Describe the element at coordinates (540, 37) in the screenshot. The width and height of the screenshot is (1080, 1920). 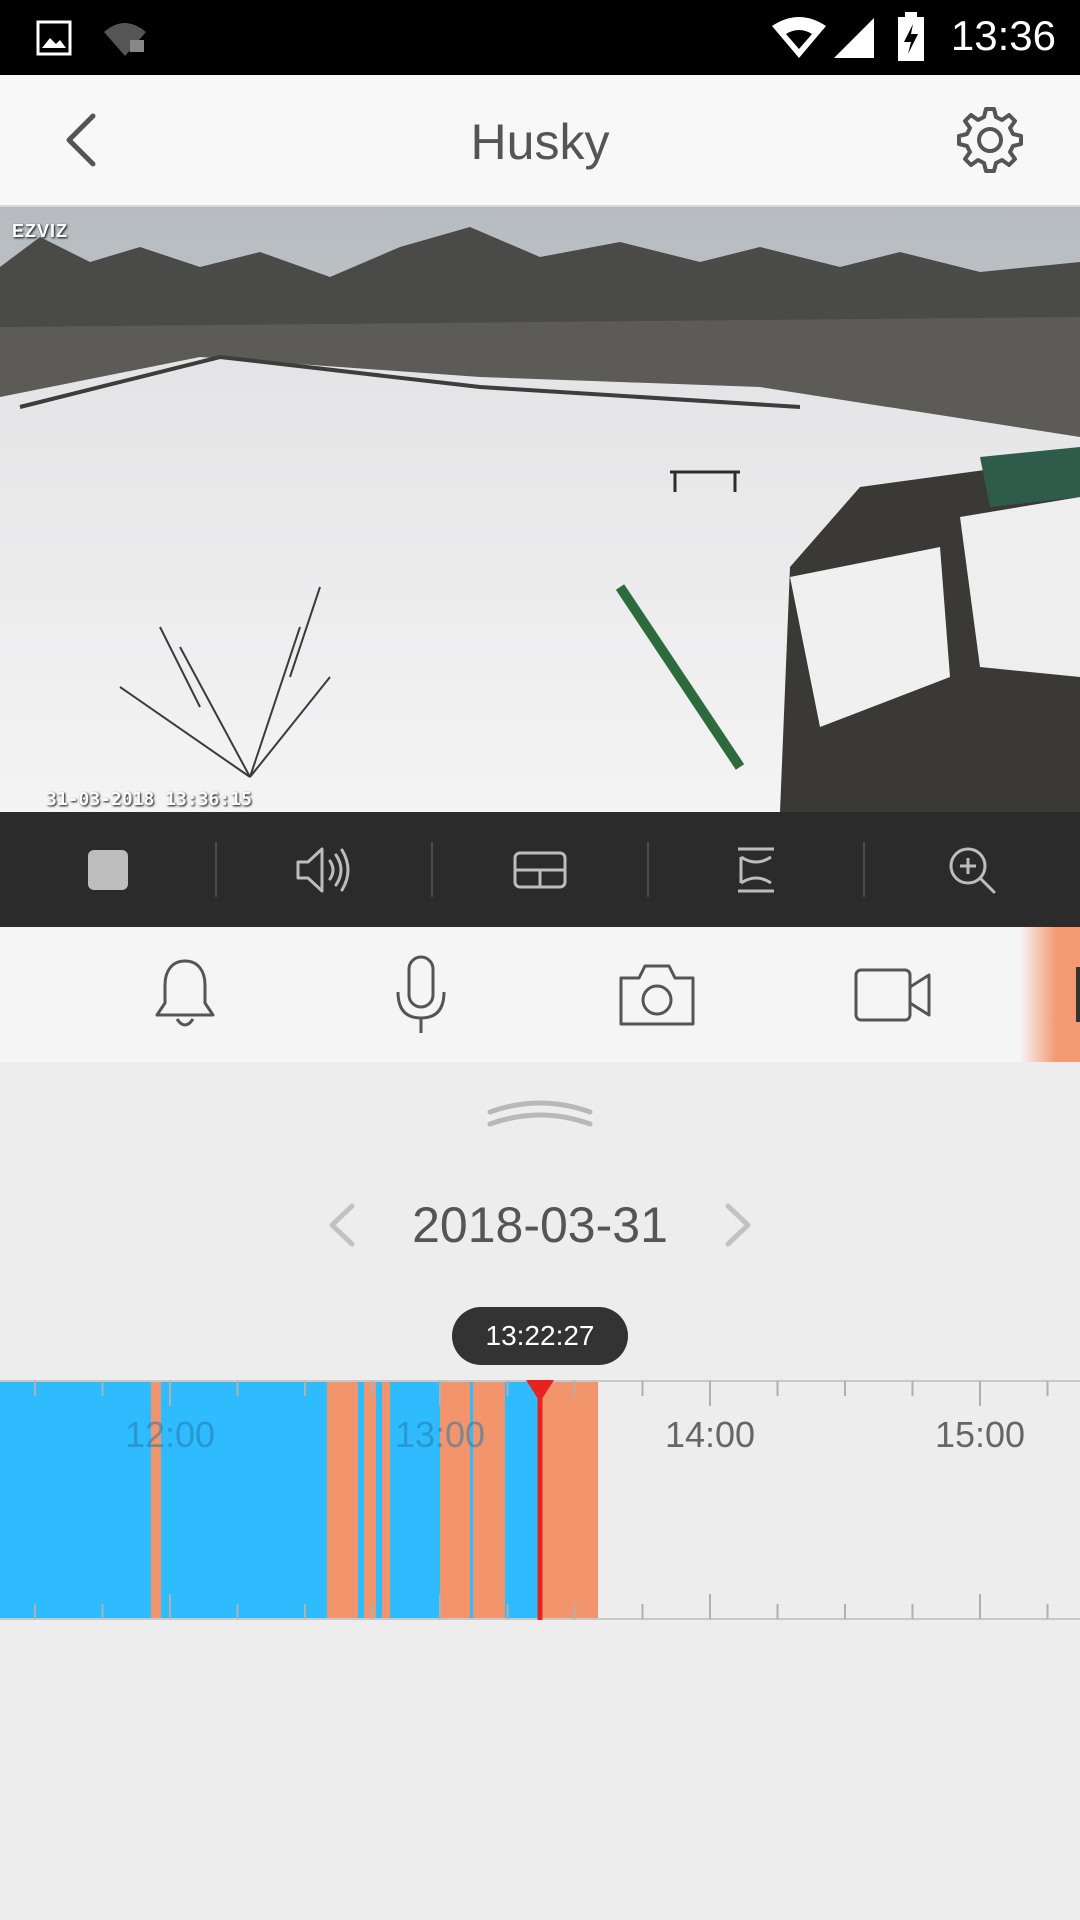
I see `status-bar: 13:36` at that location.